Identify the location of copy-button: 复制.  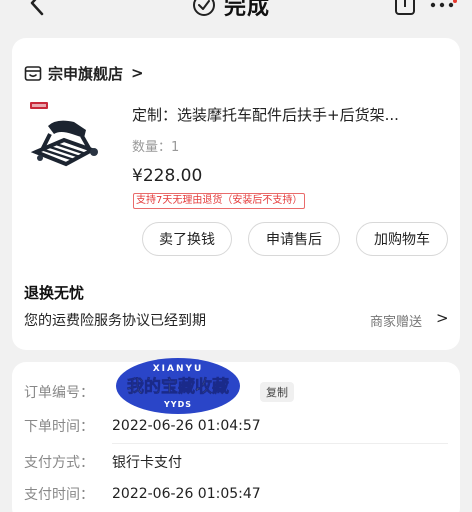
(277, 392).